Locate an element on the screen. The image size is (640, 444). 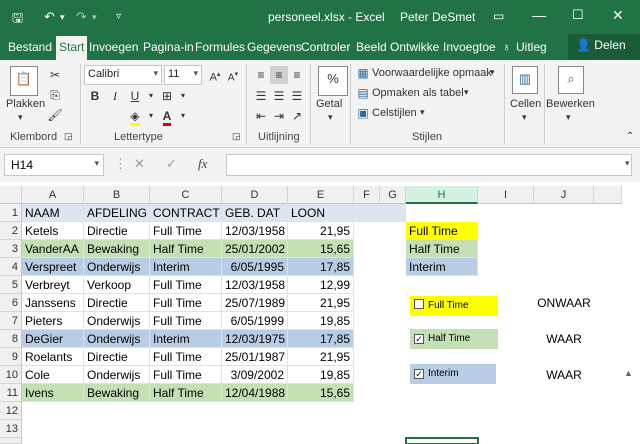
table-cell: 12/03/1975 is located at coordinates (255, 339).